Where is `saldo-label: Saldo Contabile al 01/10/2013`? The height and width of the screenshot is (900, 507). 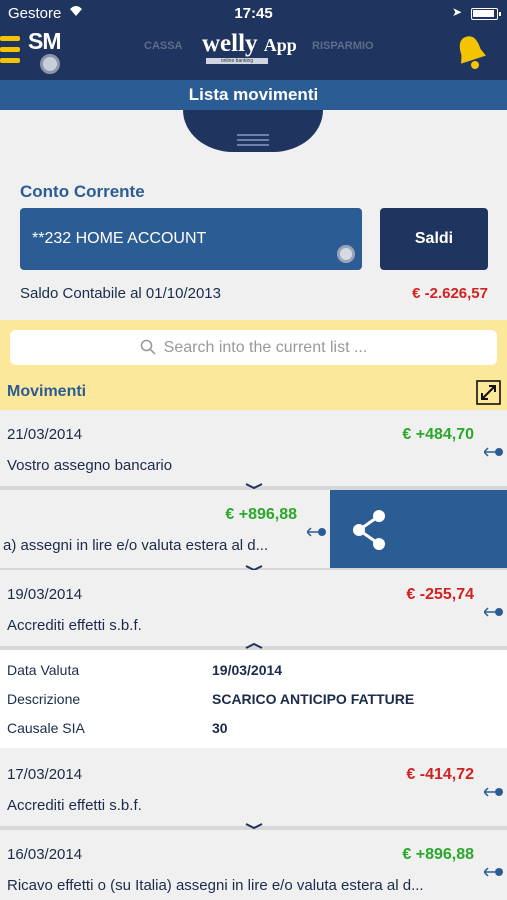
saldo-label: Saldo Contabile al 01/10/2013 is located at coordinates (120, 293).